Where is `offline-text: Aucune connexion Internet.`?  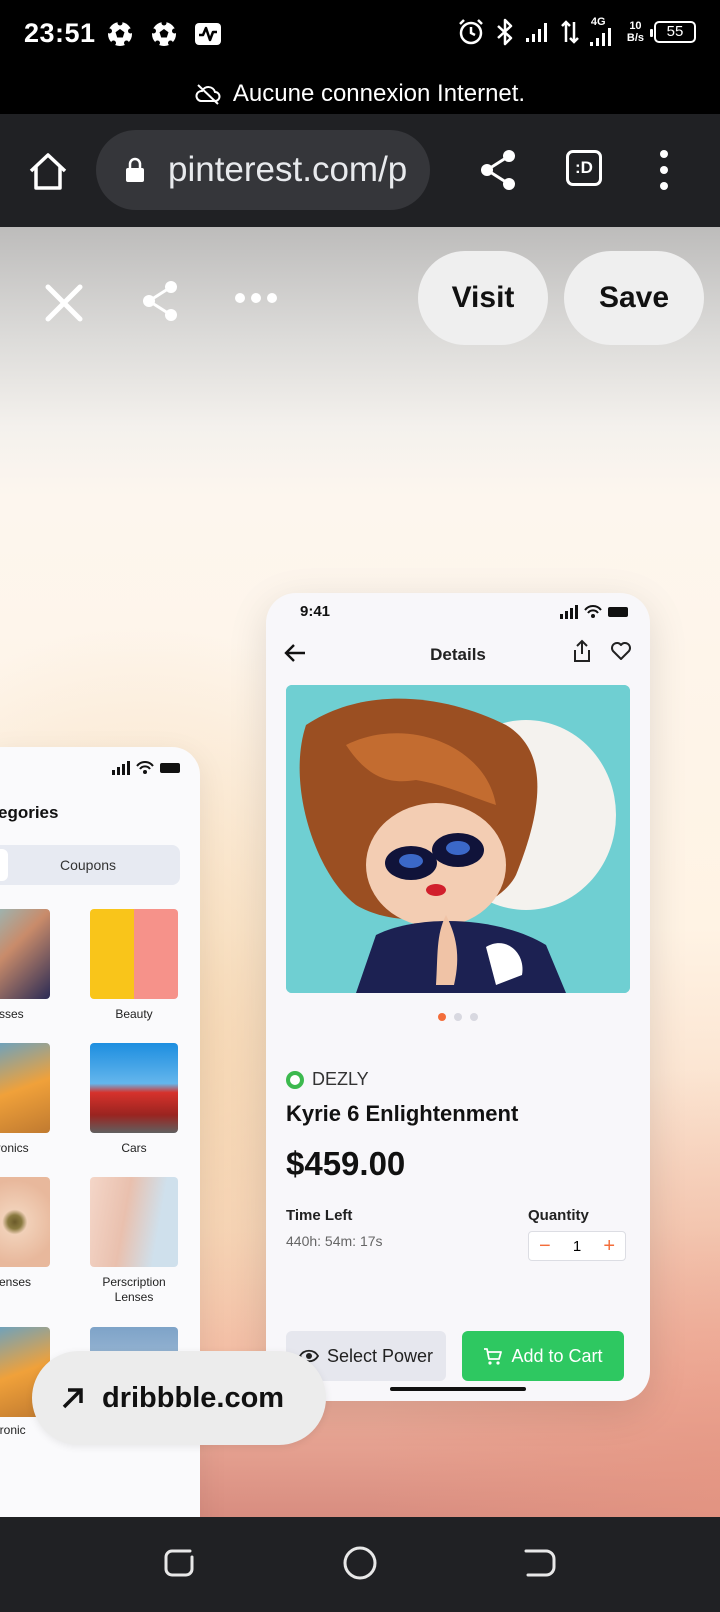
offline-text: Aucune connexion Internet. is located at coordinates (379, 93).